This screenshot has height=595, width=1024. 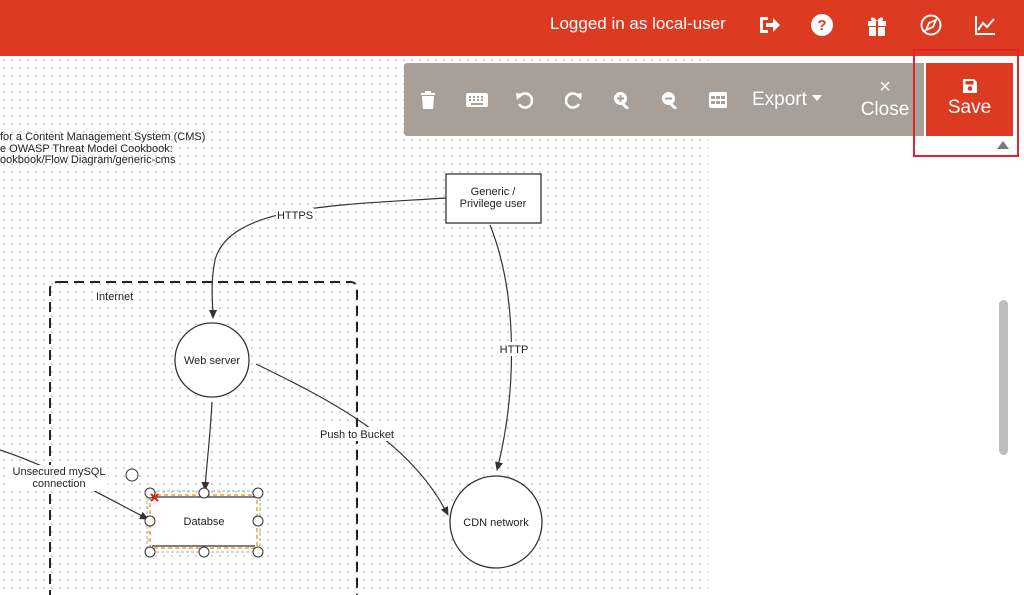 What do you see at coordinates (204, 522) in the screenshot?
I see `database-label: Databse` at bounding box center [204, 522].